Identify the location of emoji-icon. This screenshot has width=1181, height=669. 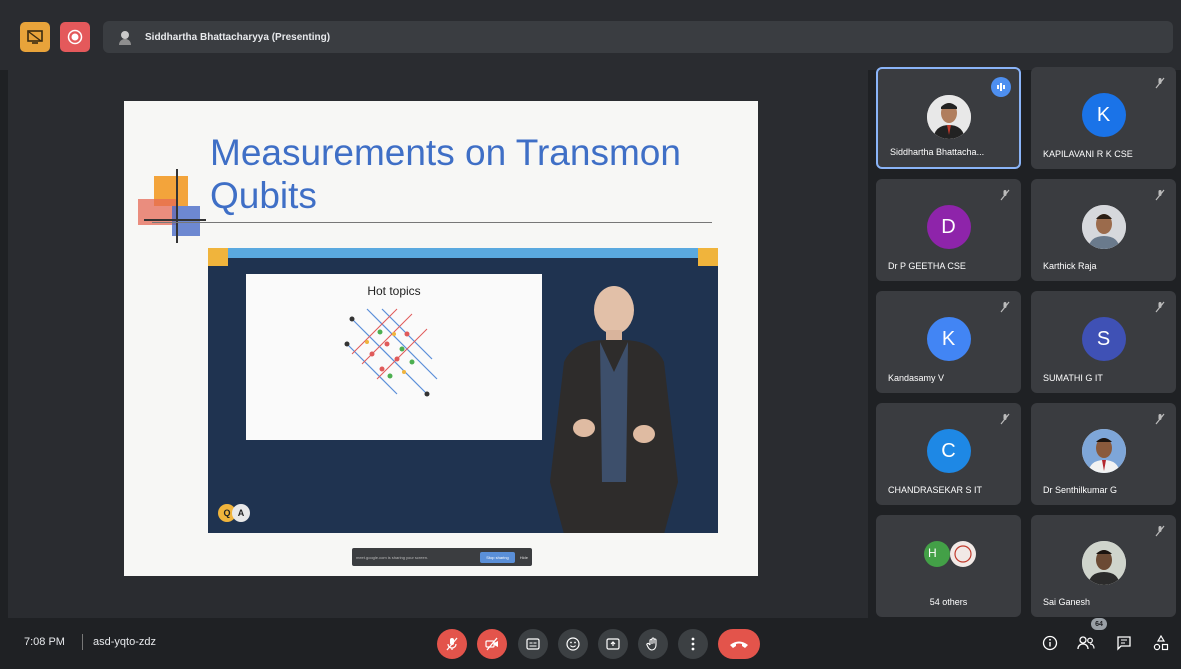
(573, 644).